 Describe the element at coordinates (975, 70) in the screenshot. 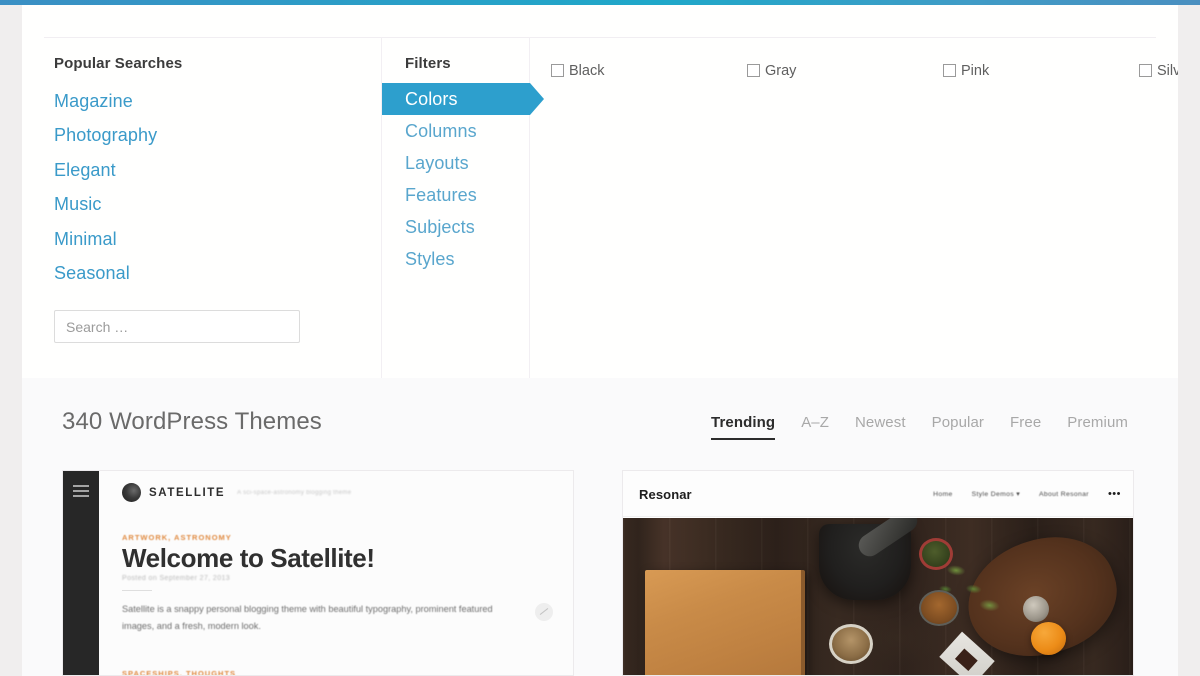

I see `checkbox-label: Pink` at that location.